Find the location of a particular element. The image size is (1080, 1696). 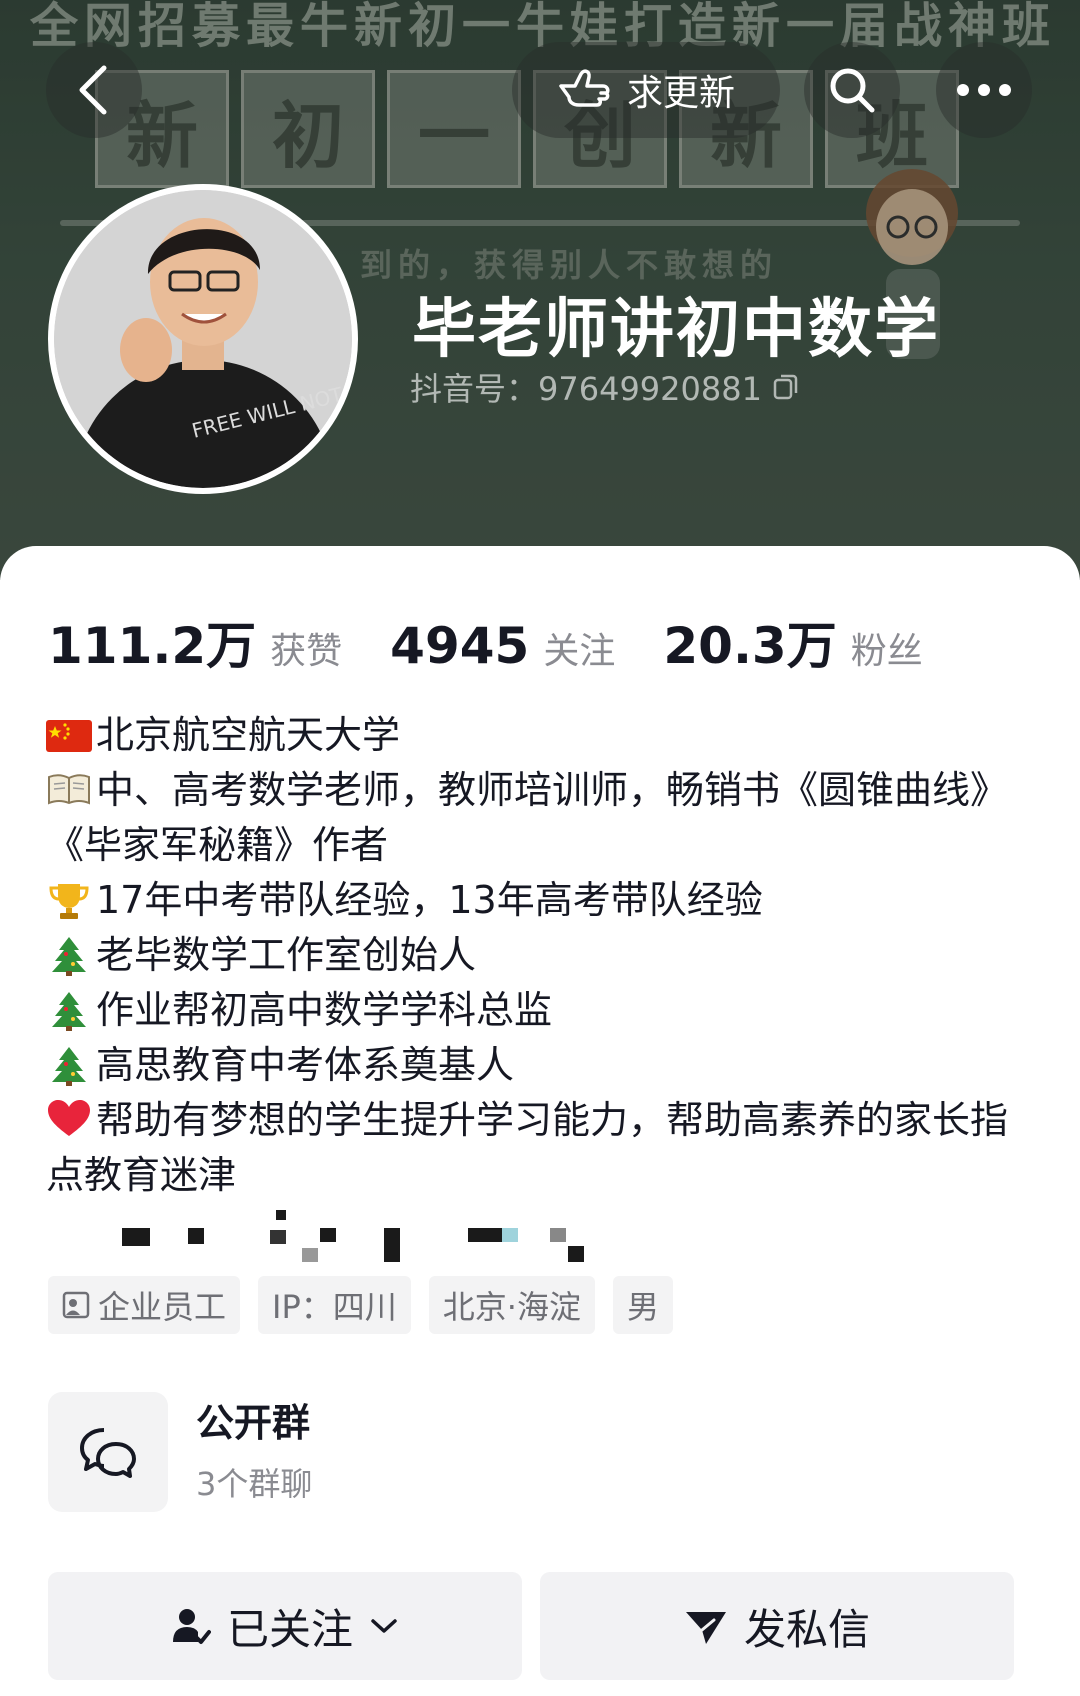

search-icon is located at coordinates (852, 90).